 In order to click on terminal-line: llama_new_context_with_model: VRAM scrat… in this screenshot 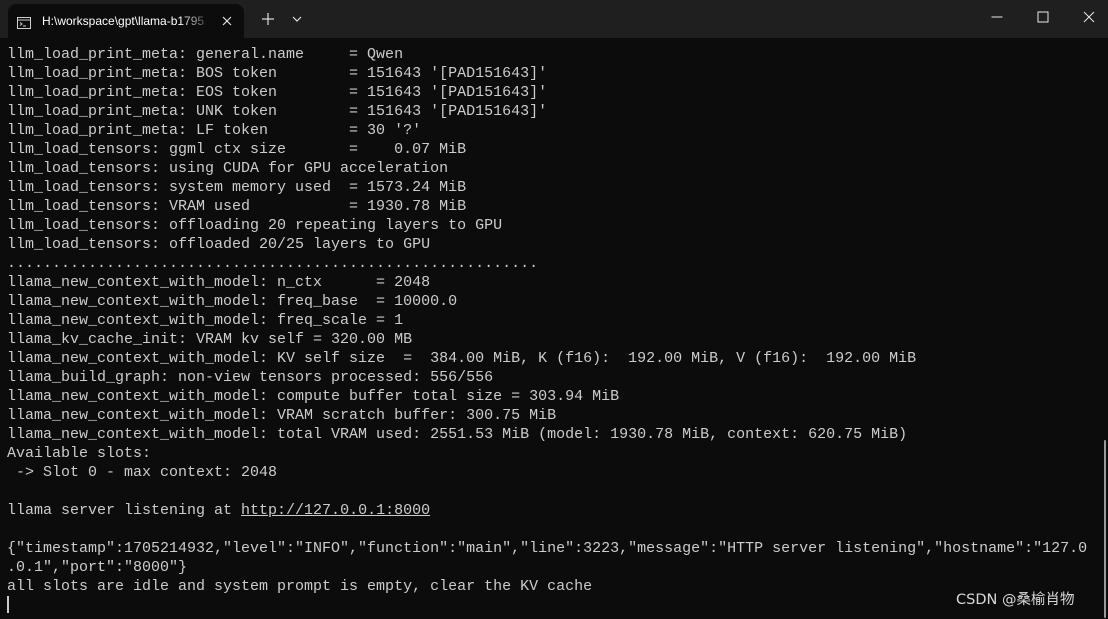, I will do `click(282, 415)`.